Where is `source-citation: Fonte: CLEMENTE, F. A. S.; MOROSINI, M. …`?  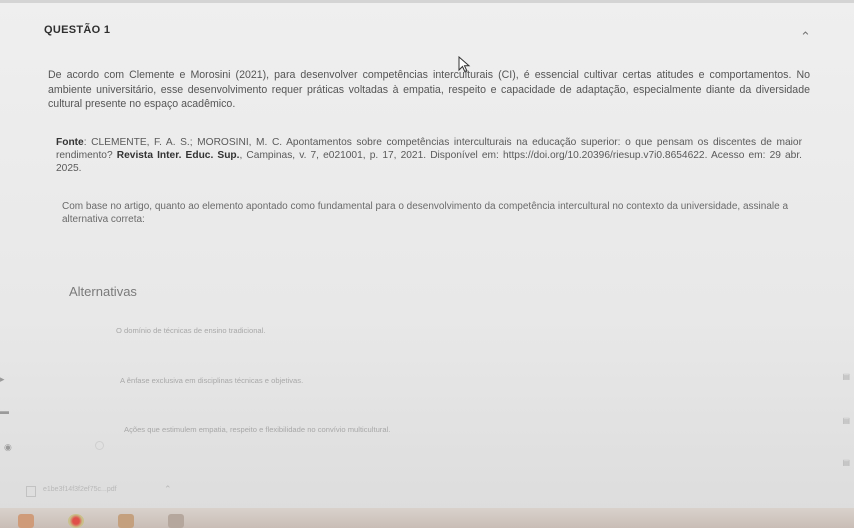 source-citation: Fonte: CLEMENTE, F. A. S.; MOROSINI, M. … is located at coordinates (429, 156).